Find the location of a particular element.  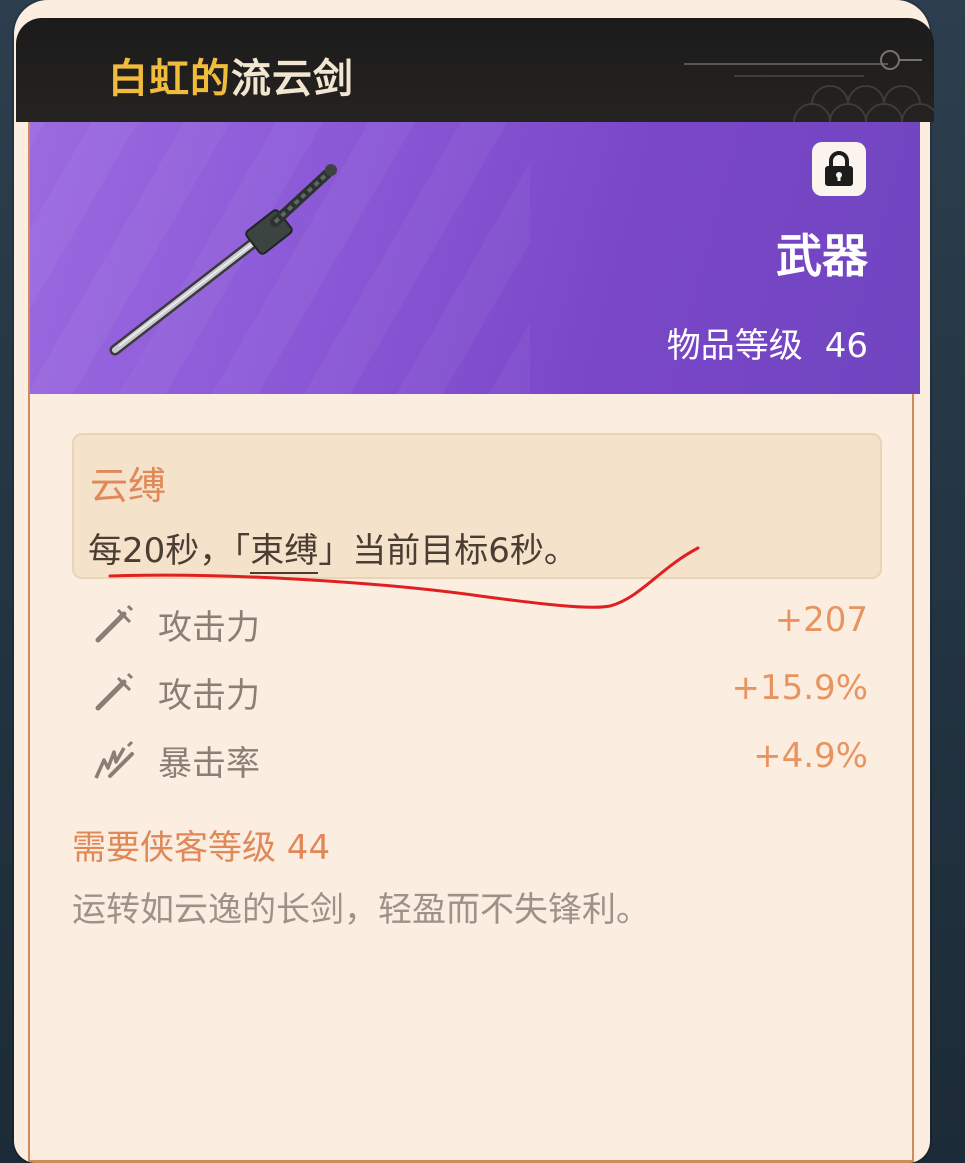

effect-keyword-link: 束缚 is located at coordinates (284, 552).